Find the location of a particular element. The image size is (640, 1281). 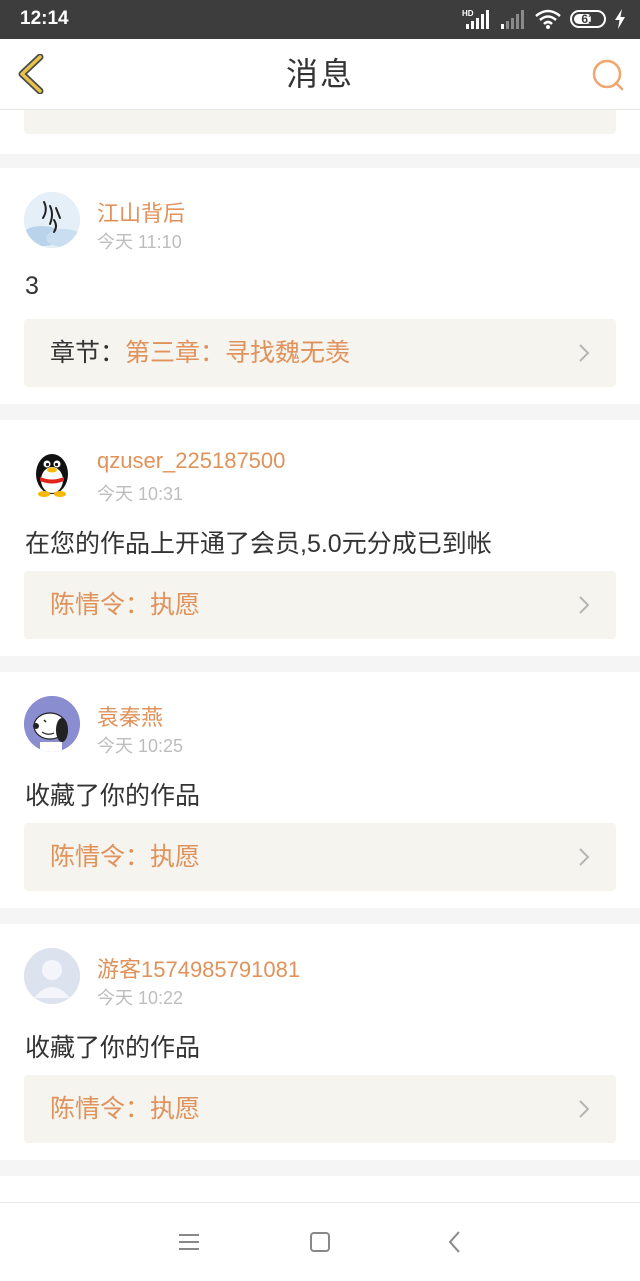

snoopy-avatar-image is located at coordinates (52, 724).